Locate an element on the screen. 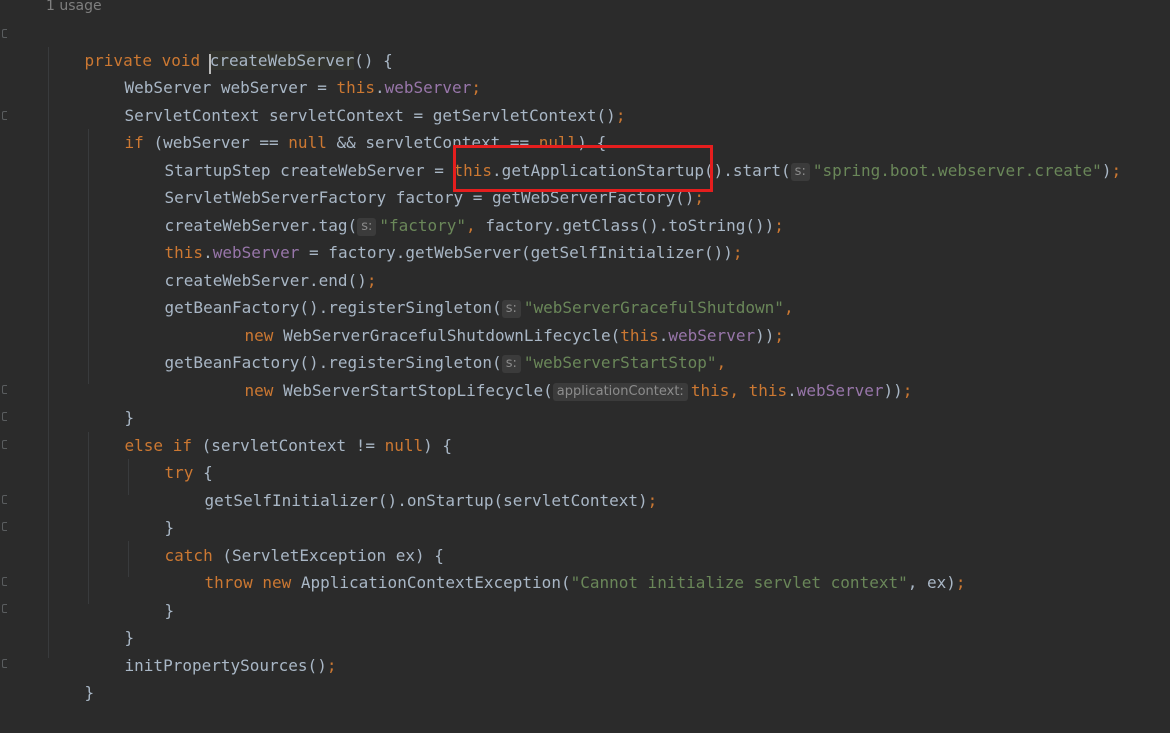  indent-guide is located at coordinates (48, 352).